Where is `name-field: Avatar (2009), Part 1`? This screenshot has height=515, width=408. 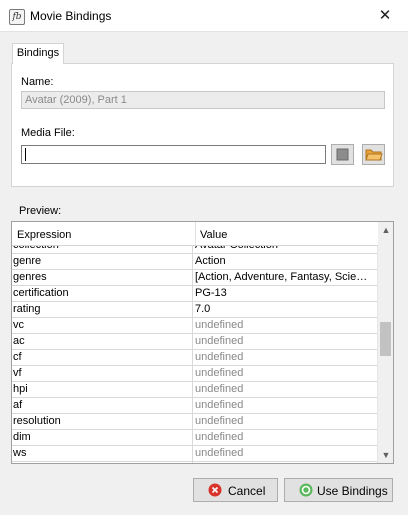
name-field: Avatar (2009), Part 1 is located at coordinates (203, 100).